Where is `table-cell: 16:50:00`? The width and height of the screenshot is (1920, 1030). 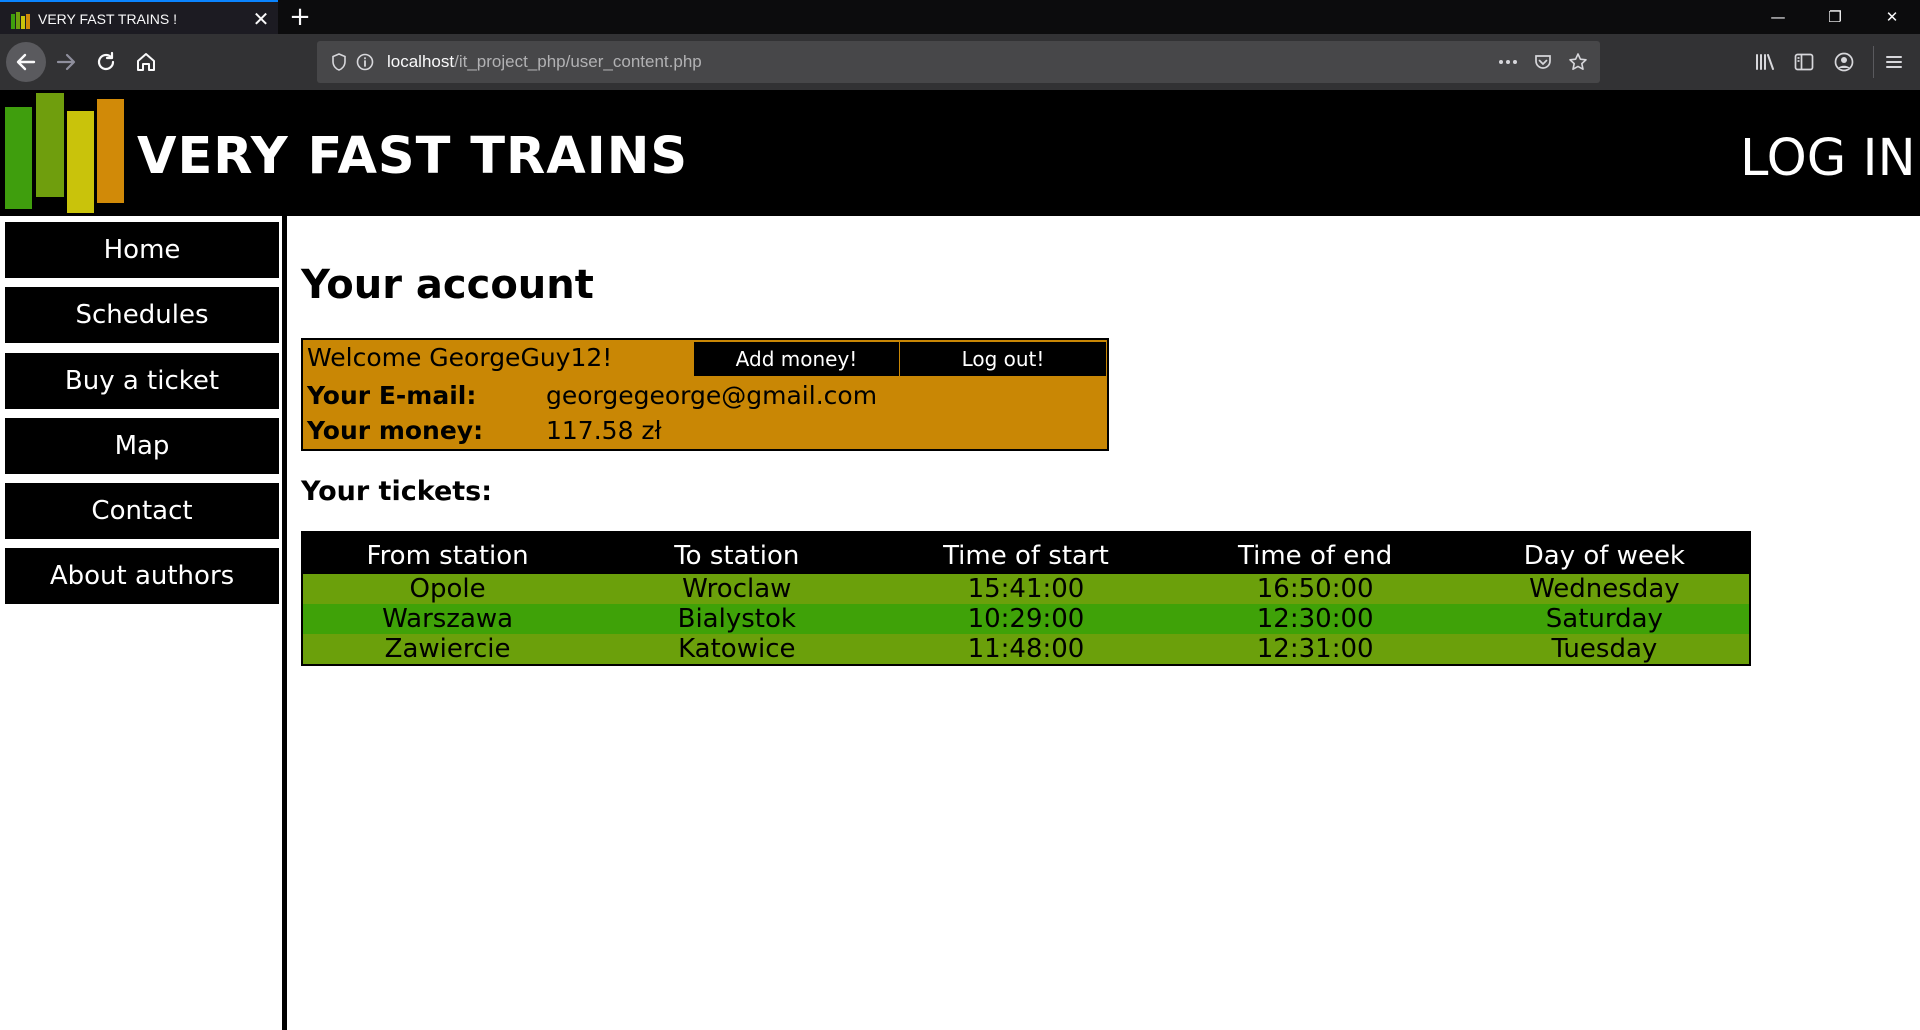 table-cell: 16:50:00 is located at coordinates (1315, 589).